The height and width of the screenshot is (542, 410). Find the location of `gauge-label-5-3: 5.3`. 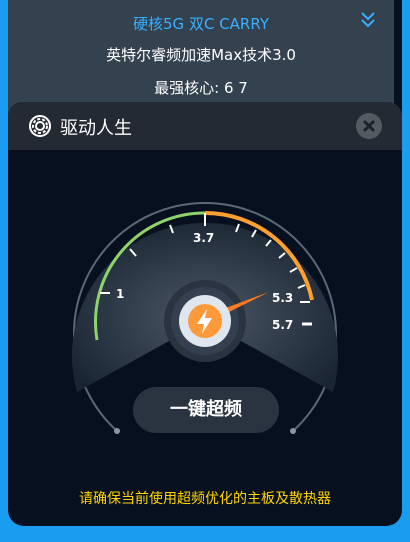

gauge-label-5-3: 5.3 is located at coordinates (283, 298).